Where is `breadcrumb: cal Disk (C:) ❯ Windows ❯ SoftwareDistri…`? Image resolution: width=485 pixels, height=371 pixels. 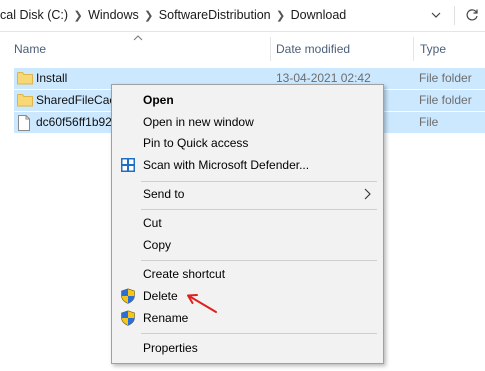
breadcrumb: cal Disk (C:) ❯ Windows ❯ SoftwareDistri… is located at coordinates (173, 15).